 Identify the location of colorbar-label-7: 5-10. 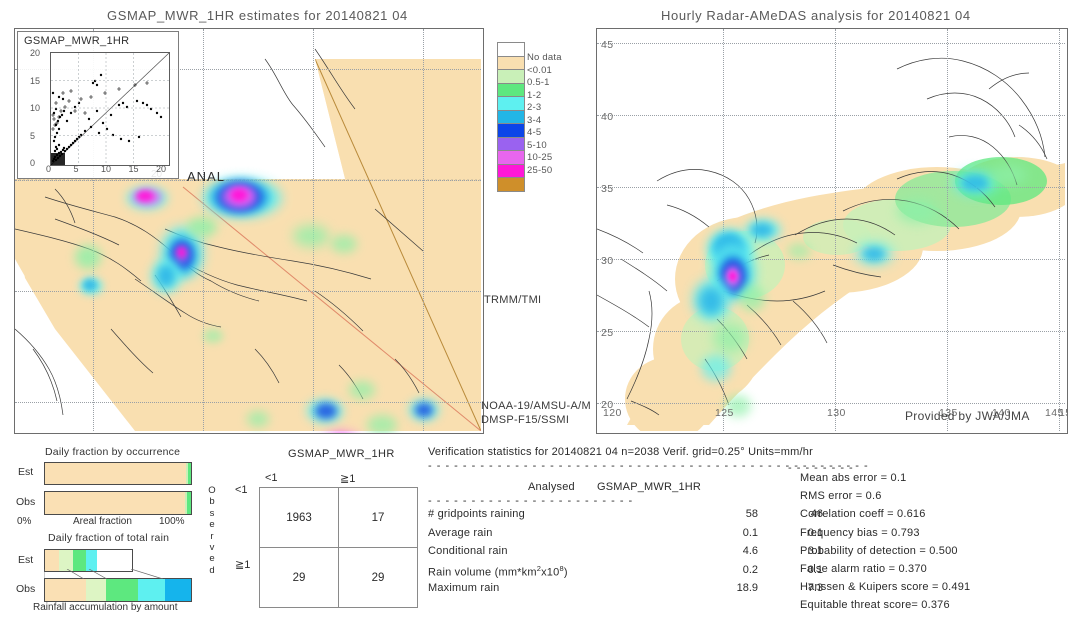
(537, 145).